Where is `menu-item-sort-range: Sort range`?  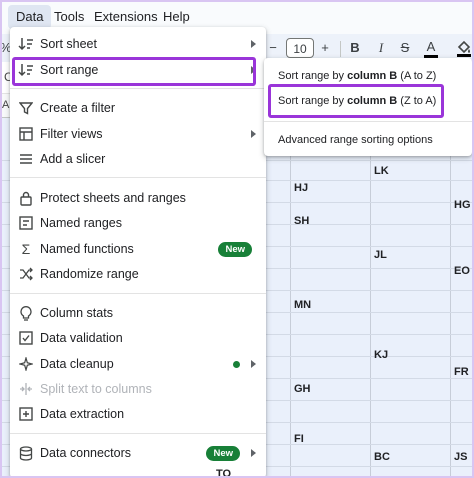 menu-item-sort-range: Sort range is located at coordinates (138, 70).